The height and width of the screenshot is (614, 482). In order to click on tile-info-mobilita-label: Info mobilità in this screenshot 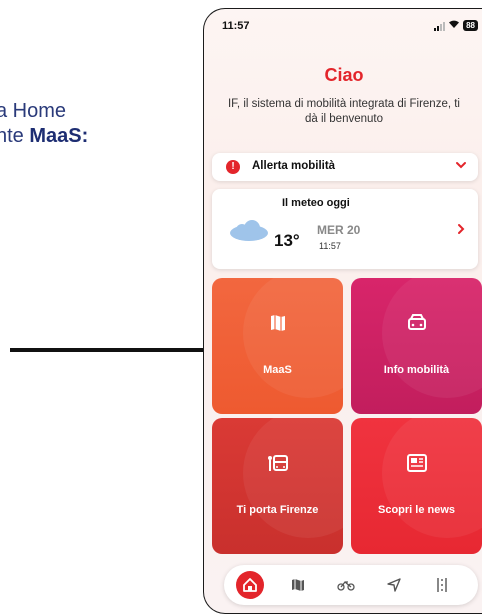, I will do `click(416, 370)`.